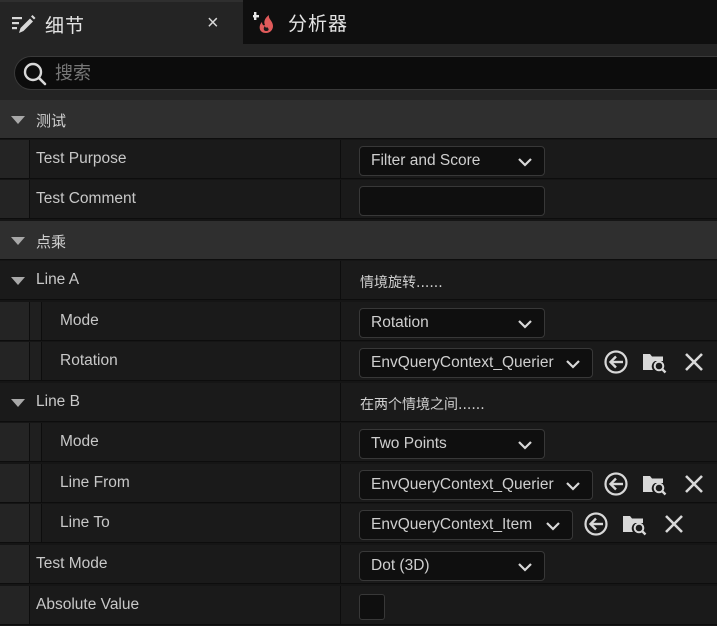  What do you see at coordinates (358, 361) in the screenshot?
I see `row-line-a-rotation: Rotation EnvQueryContext_Querier` at bounding box center [358, 361].